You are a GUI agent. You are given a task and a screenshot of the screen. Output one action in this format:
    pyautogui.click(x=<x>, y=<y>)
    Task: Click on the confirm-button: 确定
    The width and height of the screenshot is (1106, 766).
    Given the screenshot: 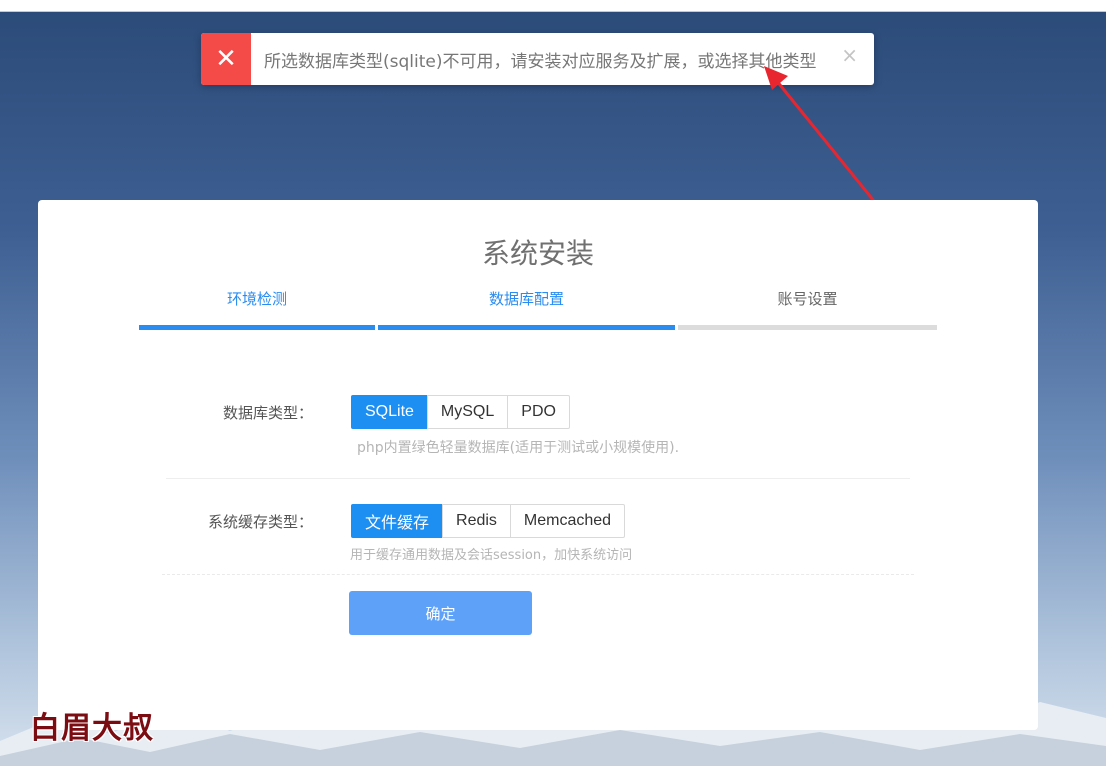 What is the action you would take?
    pyautogui.click(x=440, y=613)
    